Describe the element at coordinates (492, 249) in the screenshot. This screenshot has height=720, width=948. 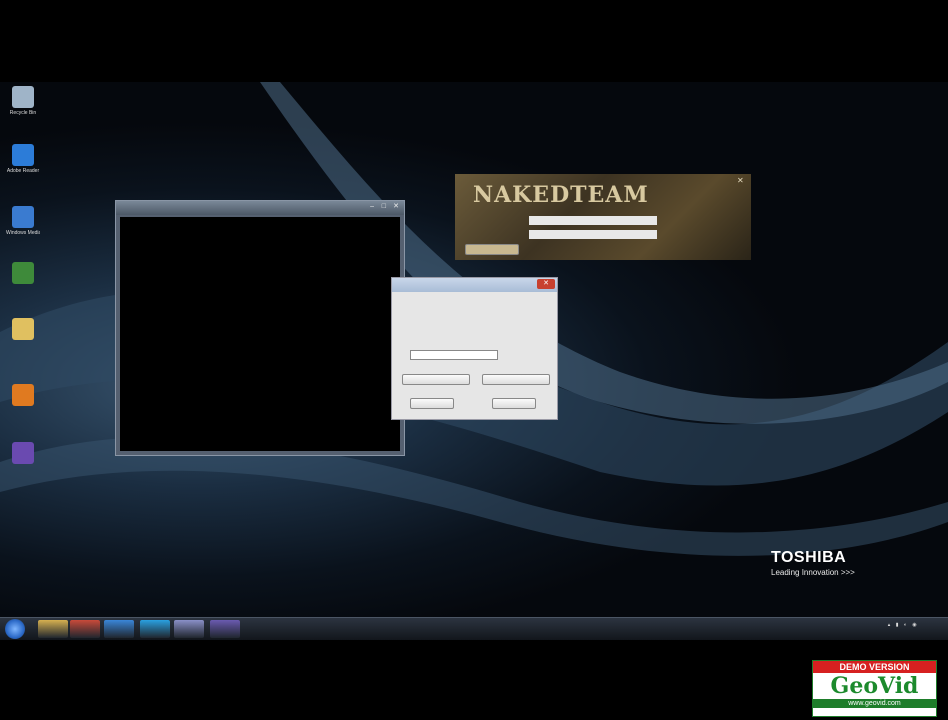
I see `keygen-generate-button` at that location.